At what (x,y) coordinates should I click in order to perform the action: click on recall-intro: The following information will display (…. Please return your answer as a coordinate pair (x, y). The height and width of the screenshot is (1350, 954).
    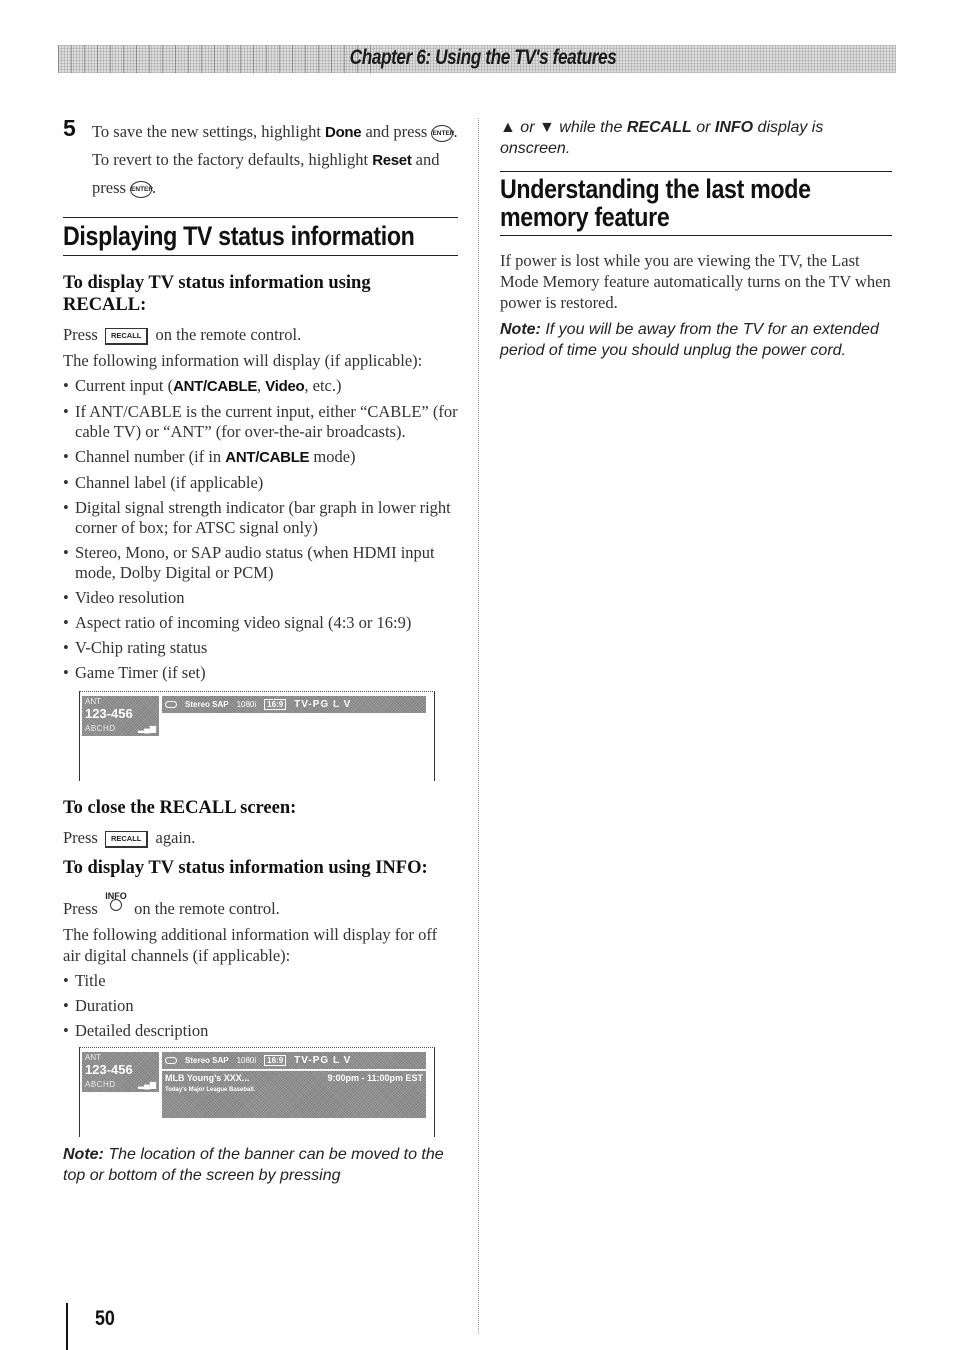
    Looking at the image, I should click on (243, 360).